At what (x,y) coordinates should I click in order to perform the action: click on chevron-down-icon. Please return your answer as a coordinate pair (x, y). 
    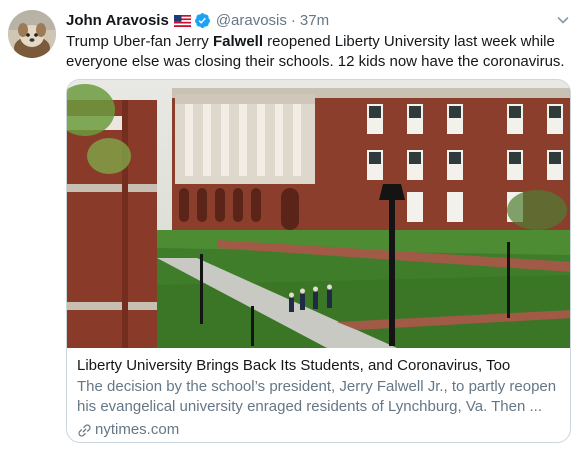
    Looking at the image, I should click on (563, 20).